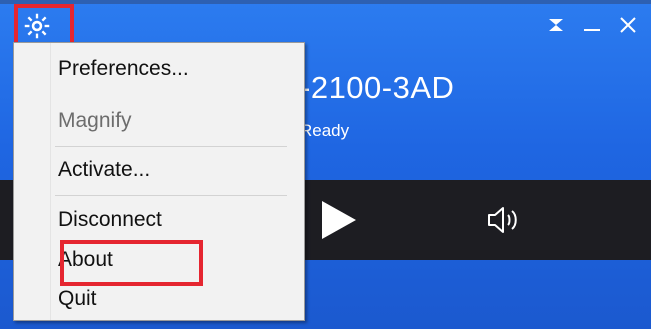 This screenshot has height=329, width=651. I want to click on close-button, so click(628, 25).